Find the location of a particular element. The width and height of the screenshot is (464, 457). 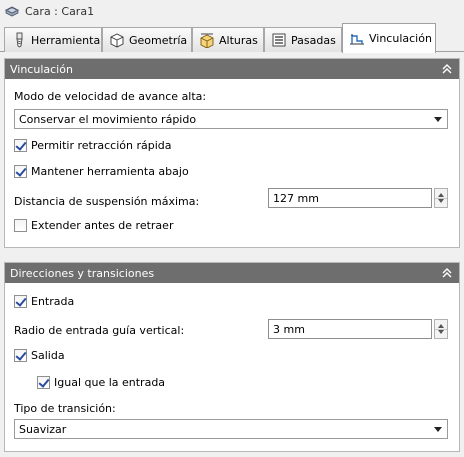

passes-icon is located at coordinates (279, 40).